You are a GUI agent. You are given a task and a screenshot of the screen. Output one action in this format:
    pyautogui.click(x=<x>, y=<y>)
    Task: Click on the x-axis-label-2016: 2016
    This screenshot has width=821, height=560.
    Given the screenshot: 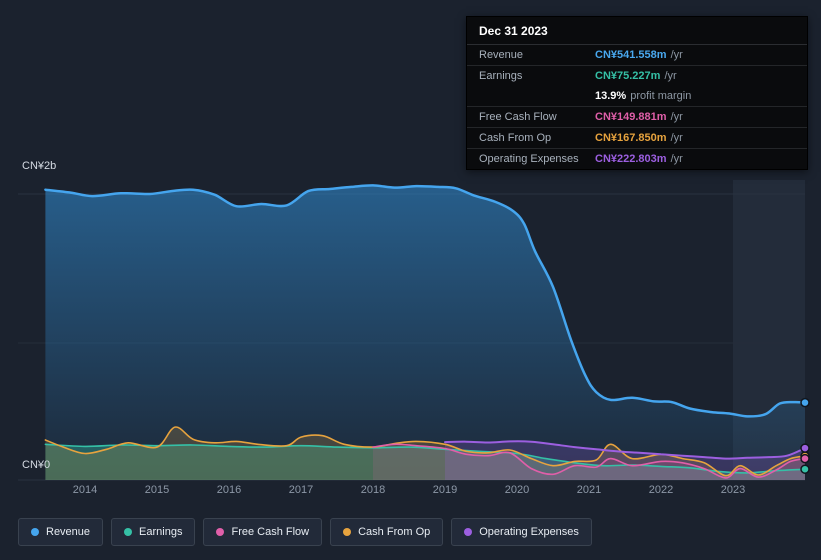 What is the action you would take?
    pyautogui.click(x=229, y=490)
    